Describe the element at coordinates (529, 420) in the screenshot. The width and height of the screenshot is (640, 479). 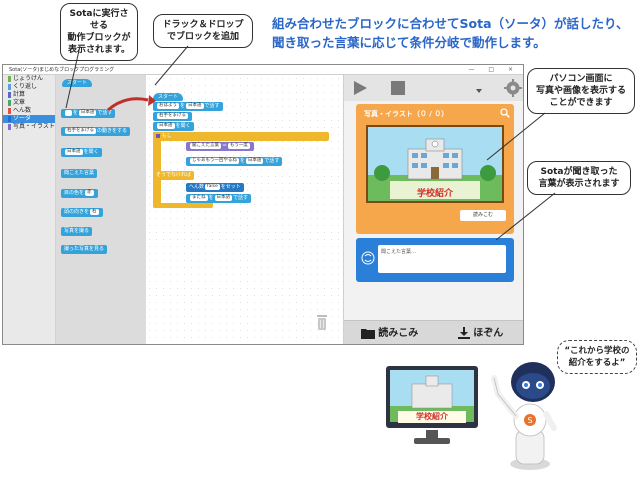
I see `svg-text: S` at that location.